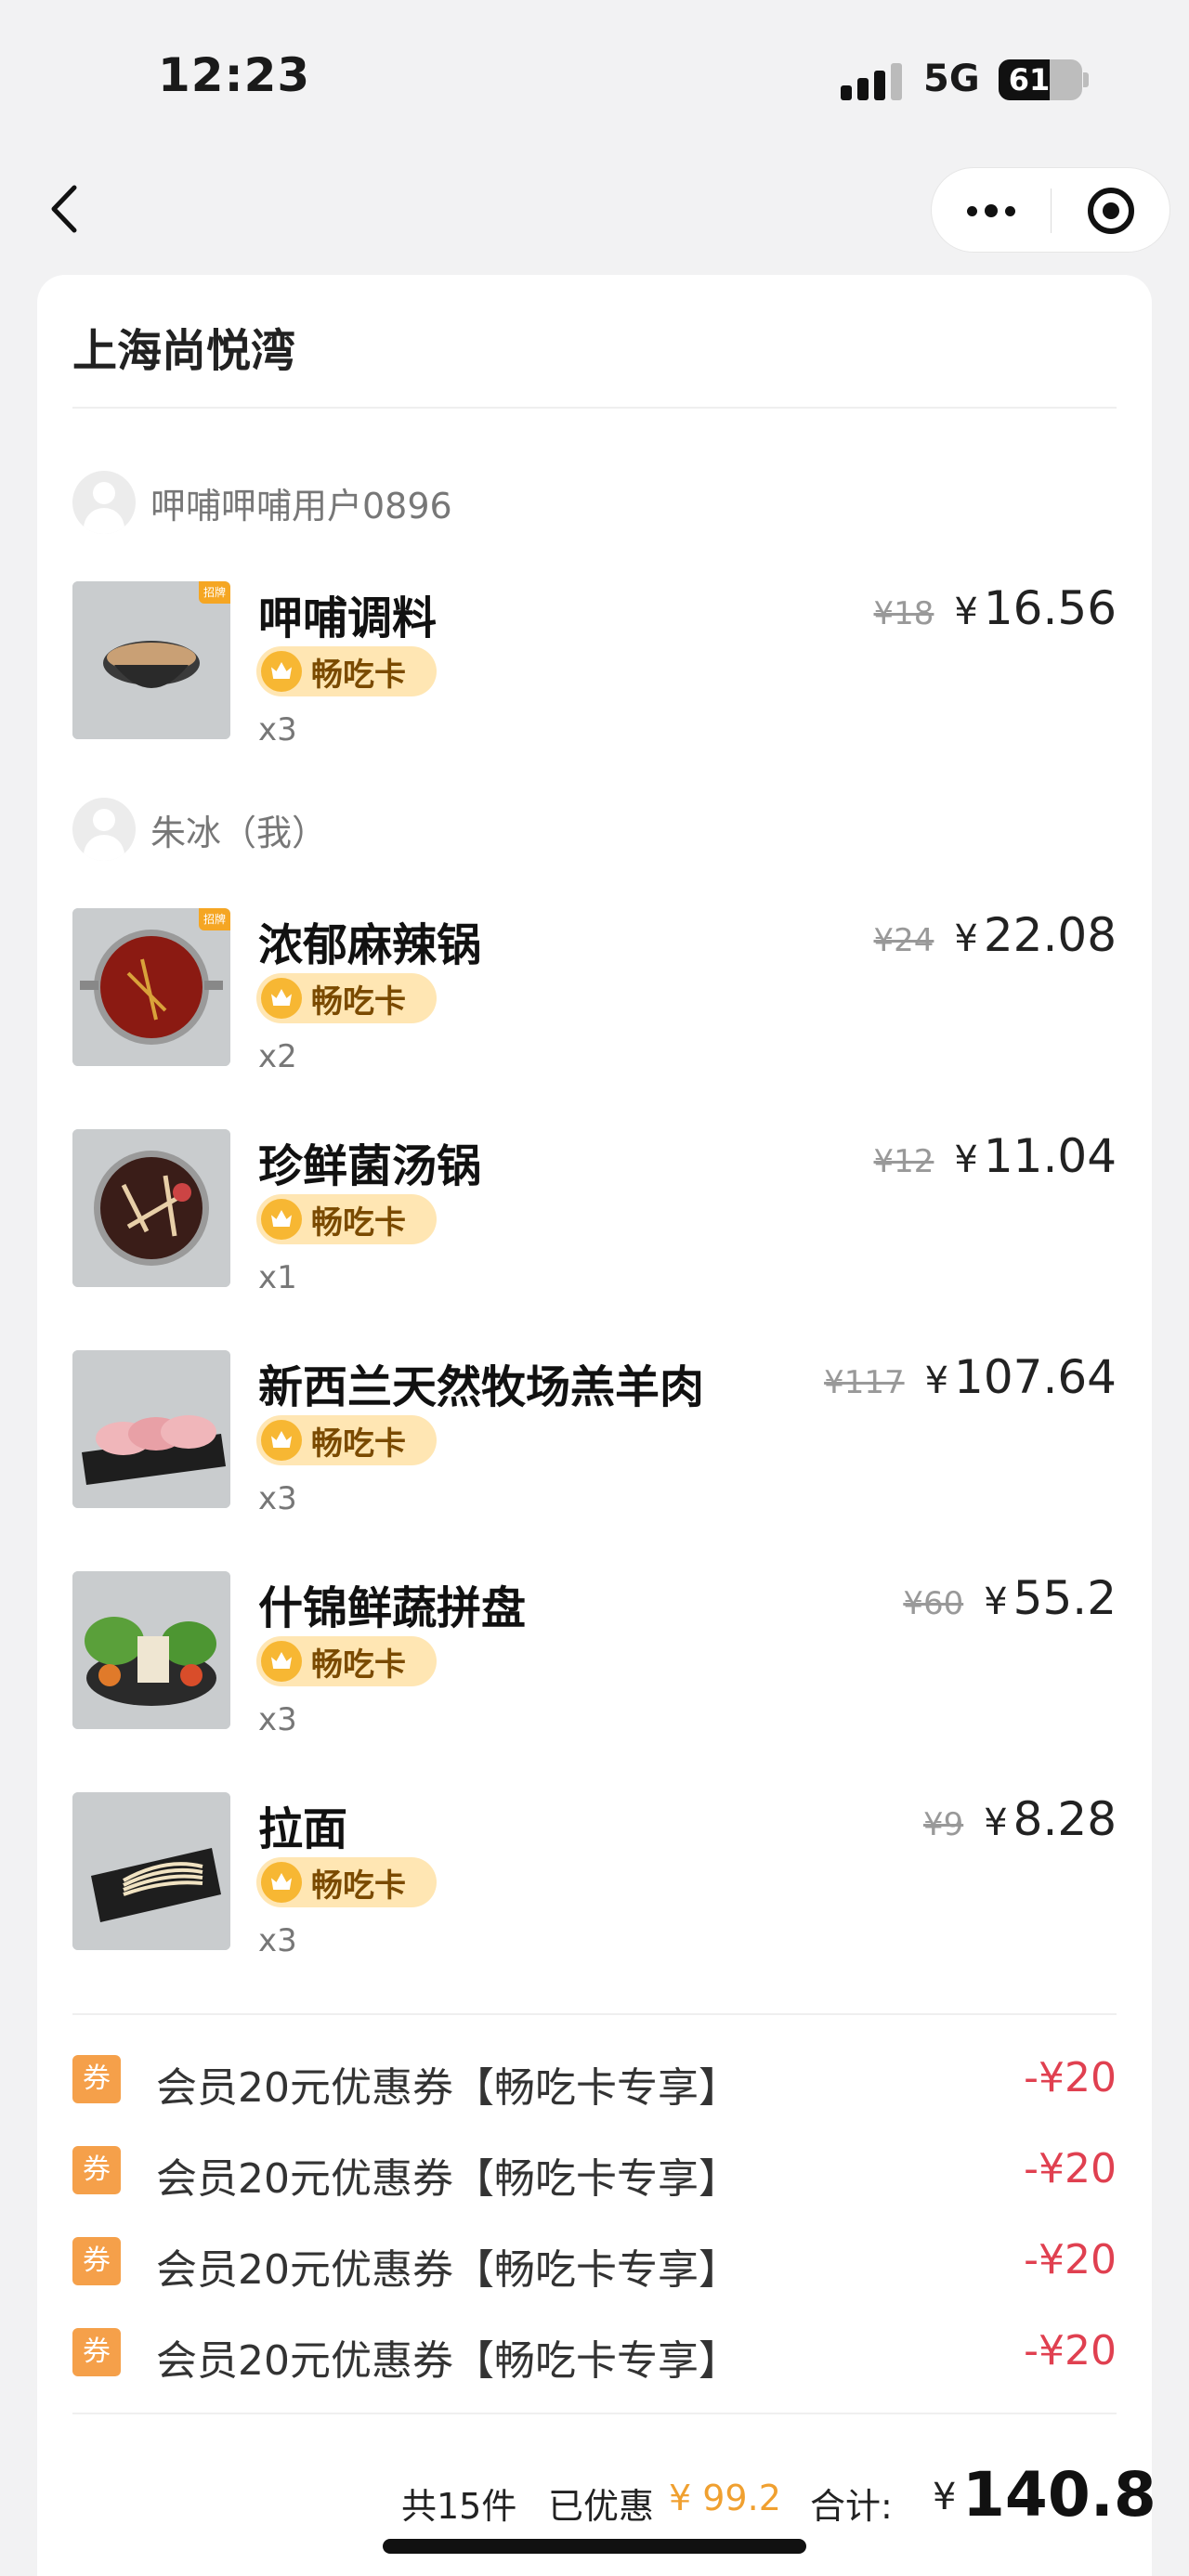  I want to click on more-button, so click(991, 211).